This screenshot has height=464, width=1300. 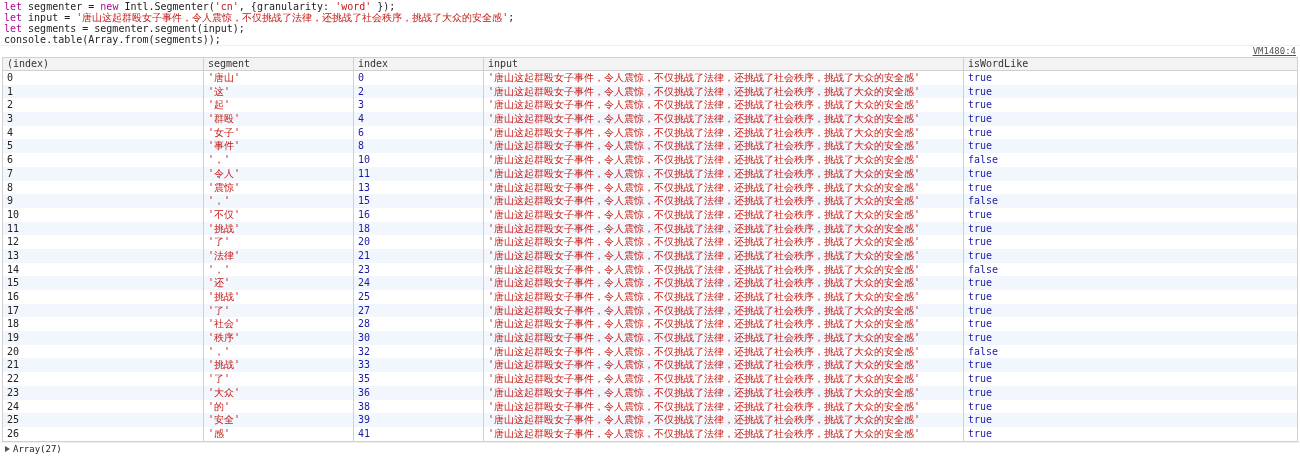 What do you see at coordinates (278, 433) in the screenshot?
I see `table-cell: '感'` at bounding box center [278, 433].